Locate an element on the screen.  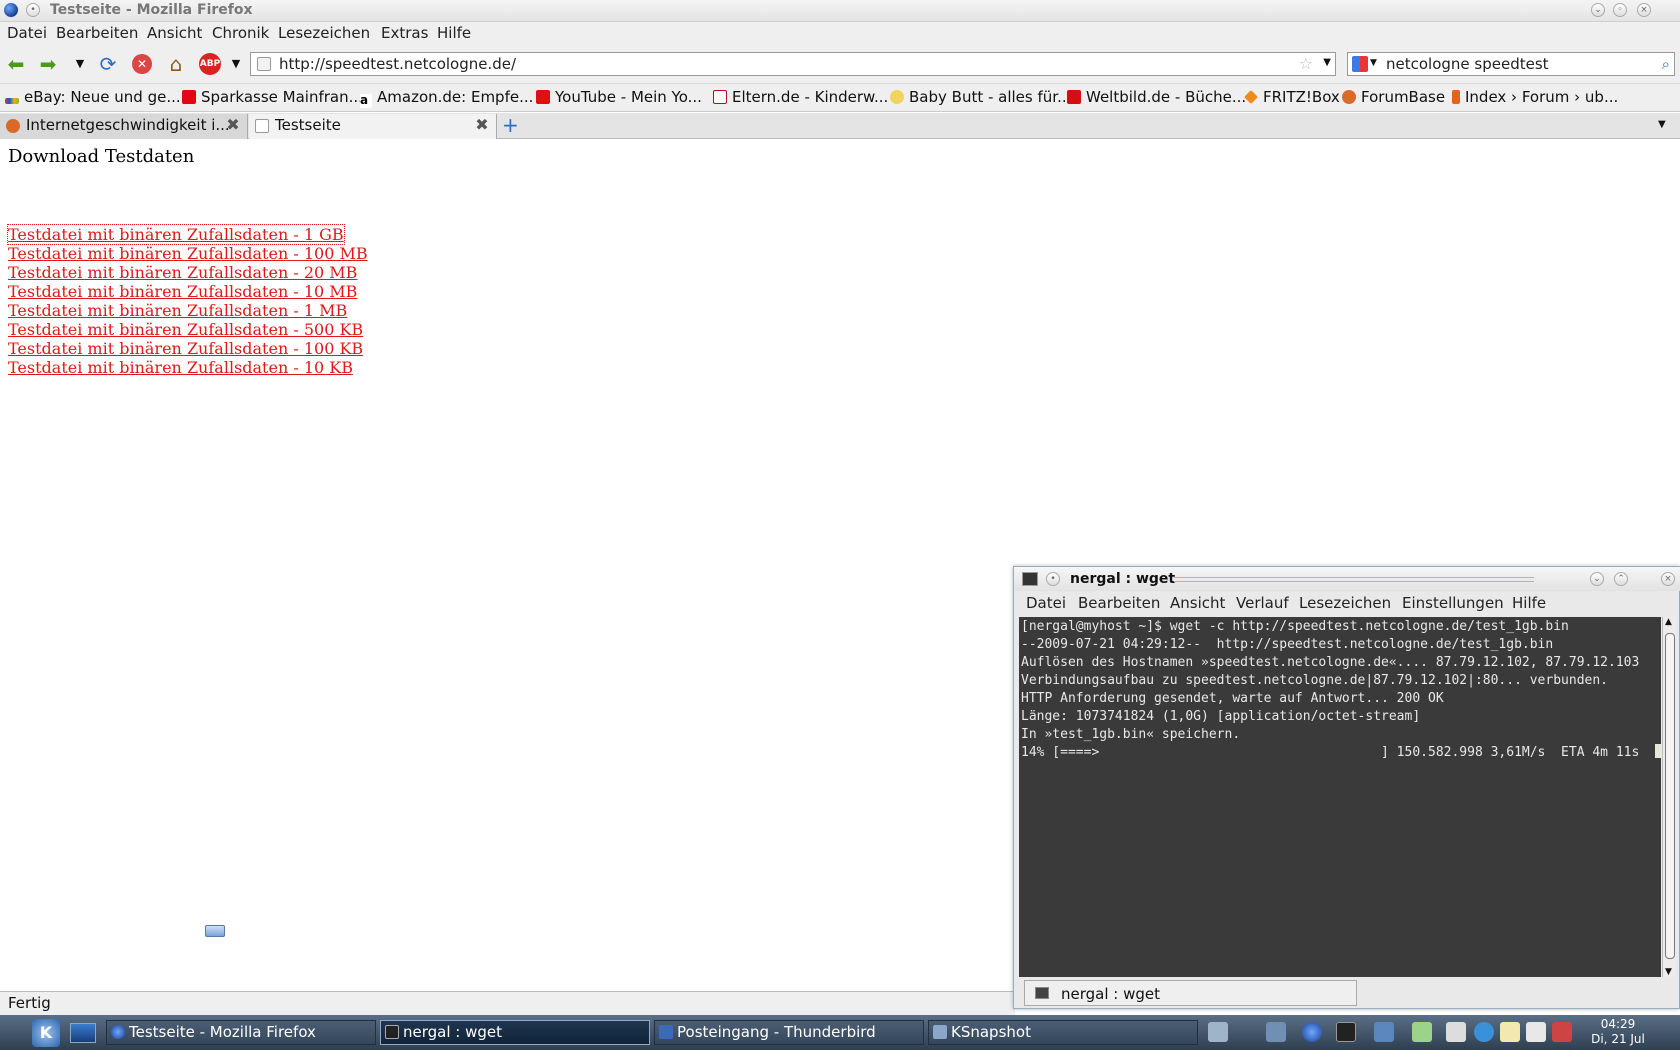
konsole-menu-einstellungen: Einstellungen is located at coordinates (1453, 603).